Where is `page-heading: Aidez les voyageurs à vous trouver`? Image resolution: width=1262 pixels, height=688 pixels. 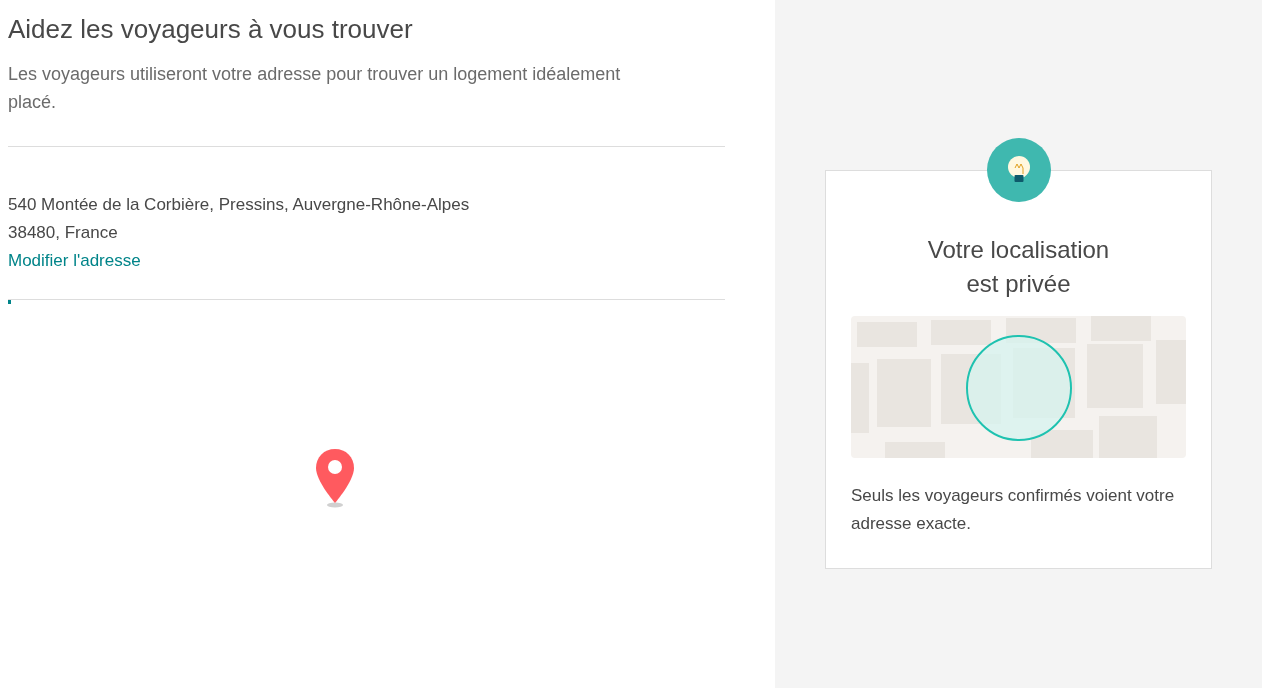
page-heading: Aidez les voyageurs à vous trouver is located at coordinates (211, 29).